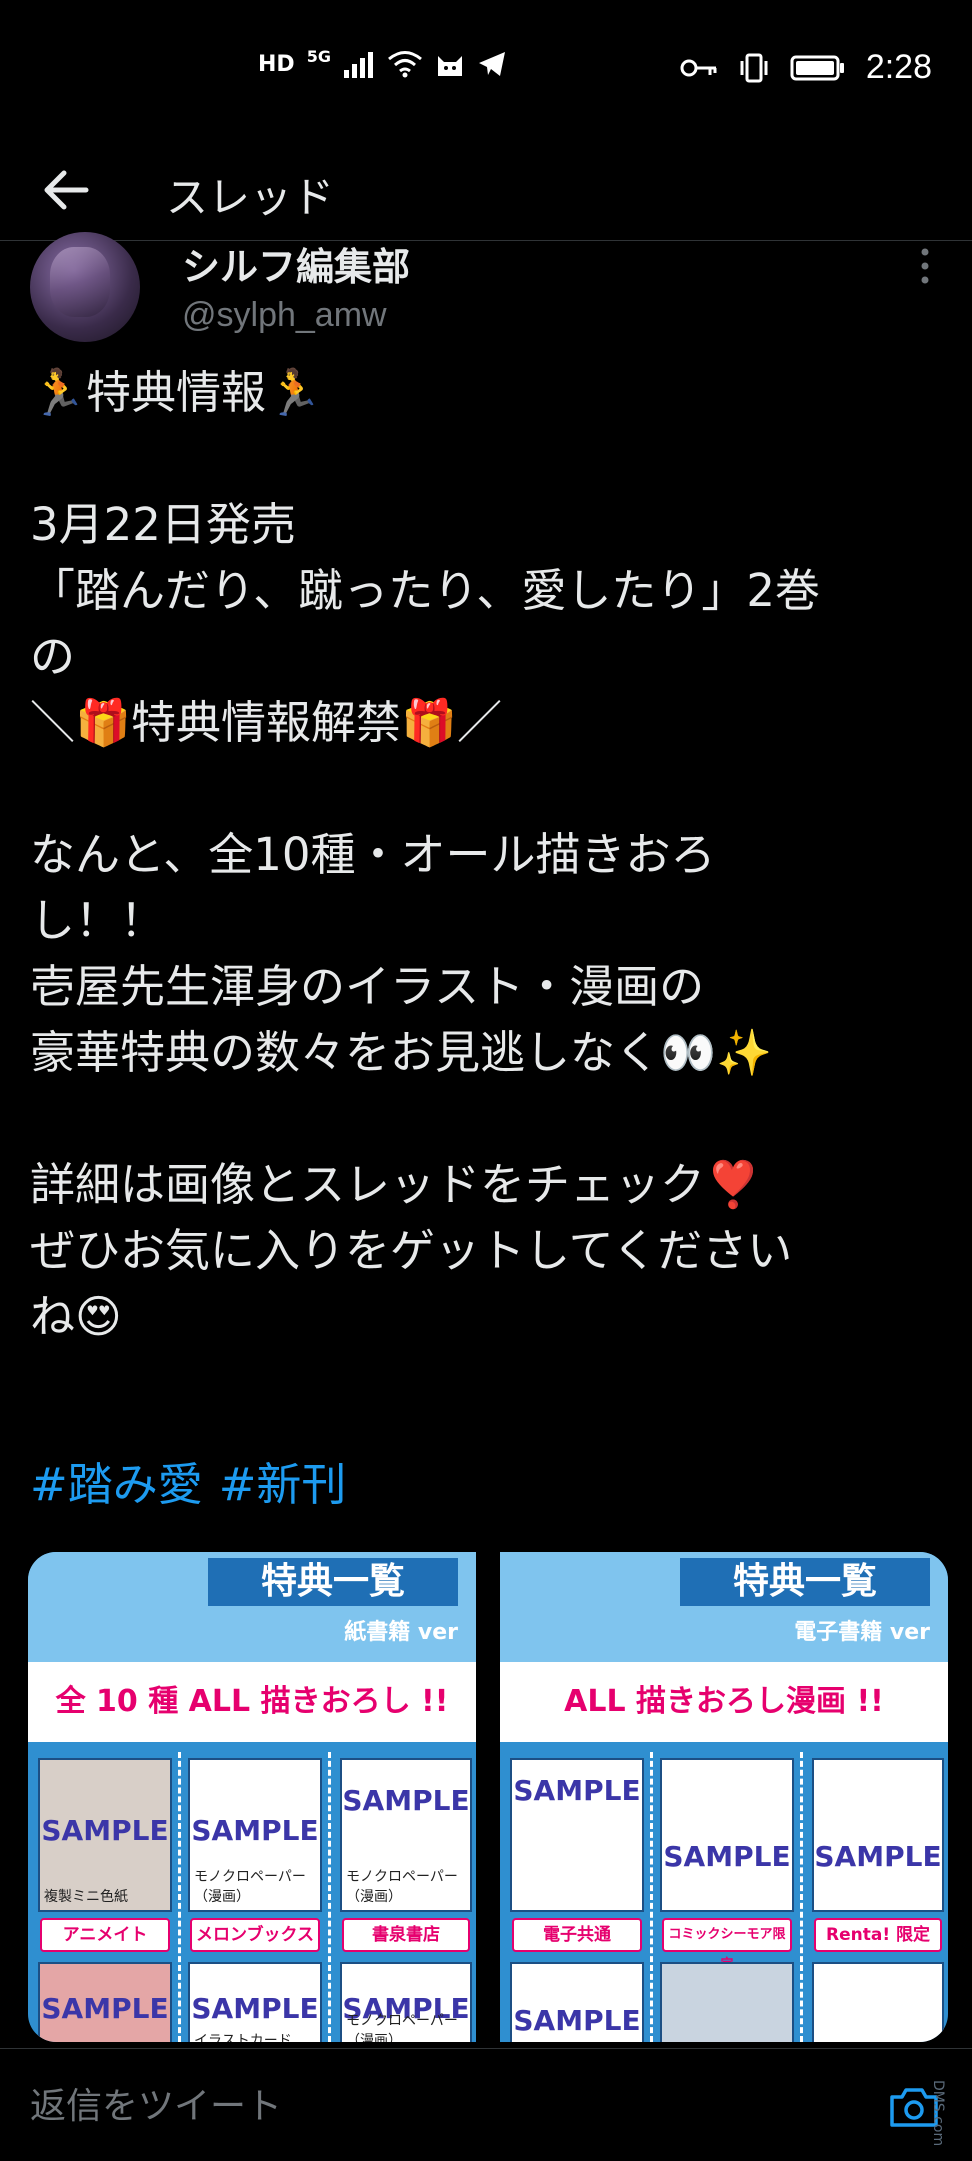 The width and height of the screenshot is (972, 2161). I want to click on author-handle: @sylph_amw, so click(284, 315).